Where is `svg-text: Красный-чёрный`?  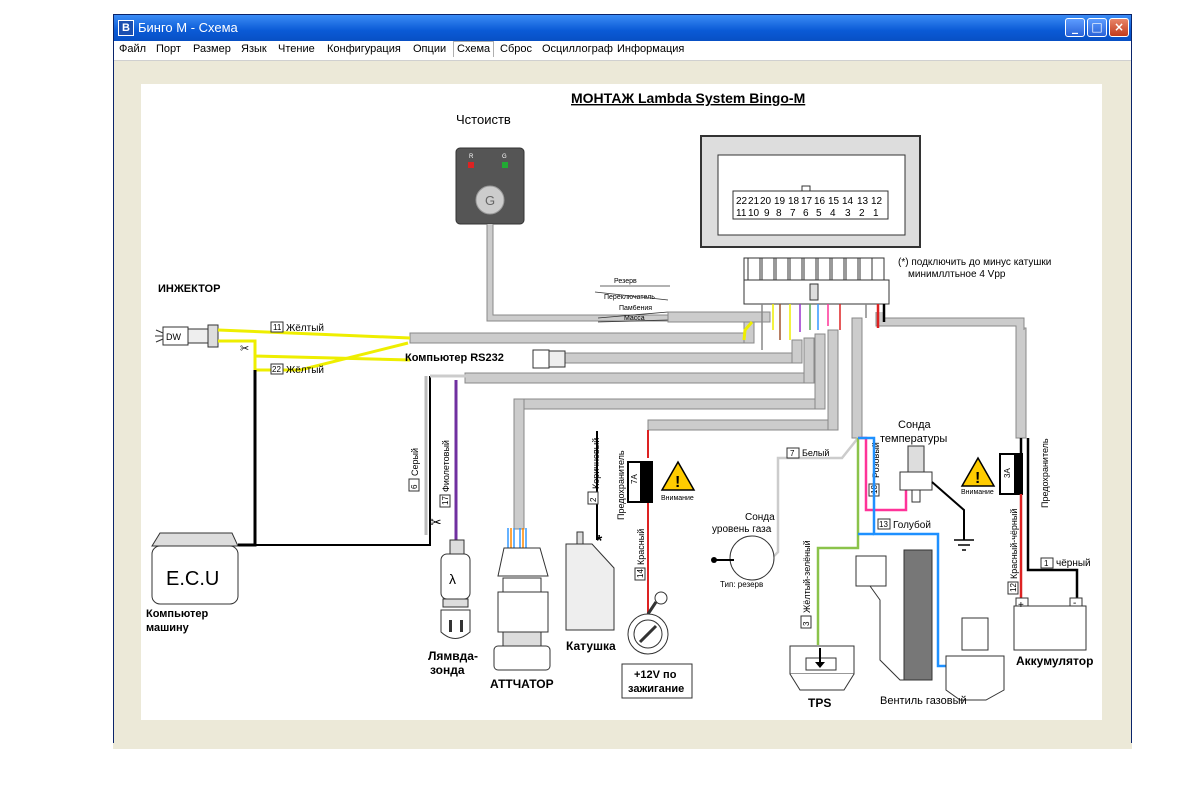
svg-text: Красный-чёрный is located at coordinates (1014, 544).